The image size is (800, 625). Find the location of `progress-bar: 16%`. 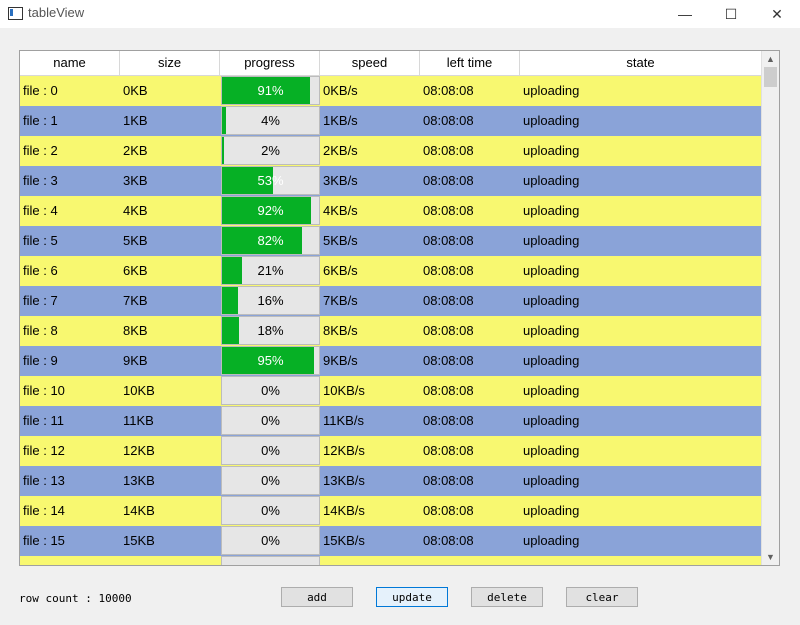

progress-bar: 16% is located at coordinates (270, 300).